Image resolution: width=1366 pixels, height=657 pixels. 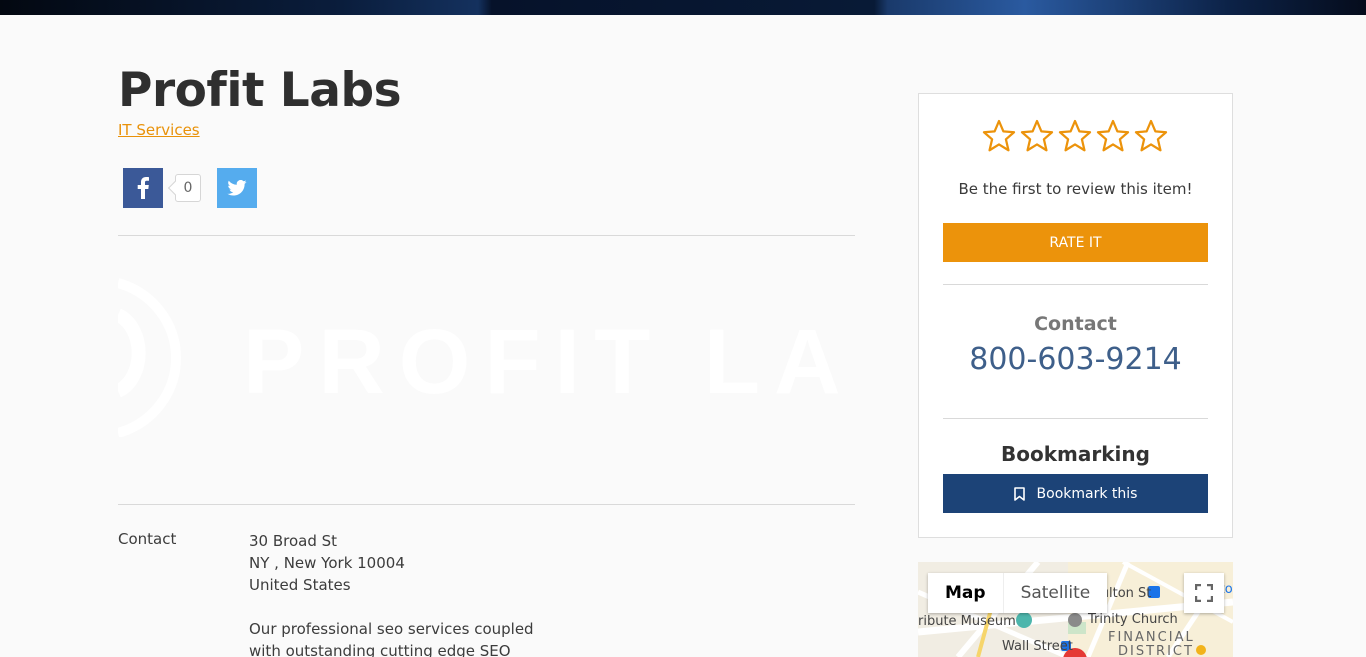 I want to click on phone-number: 800-603-9214, so click(x=1075, y=359).